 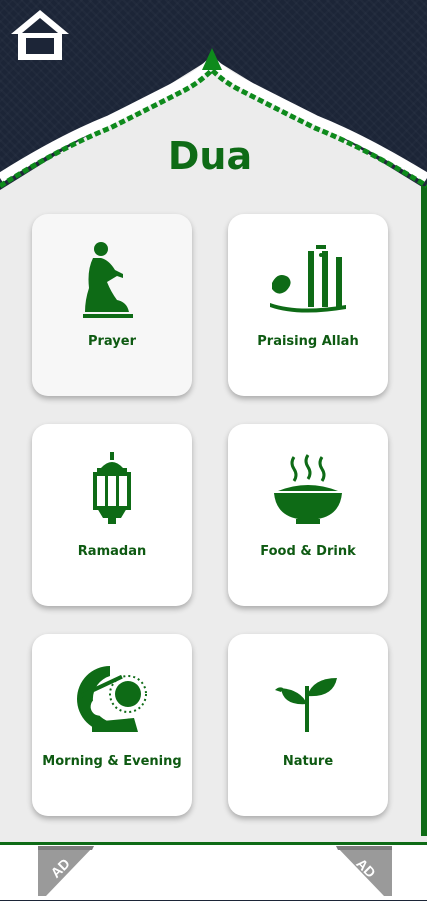 I want to click on food-bowl-icon, so click(x=308, y=489).